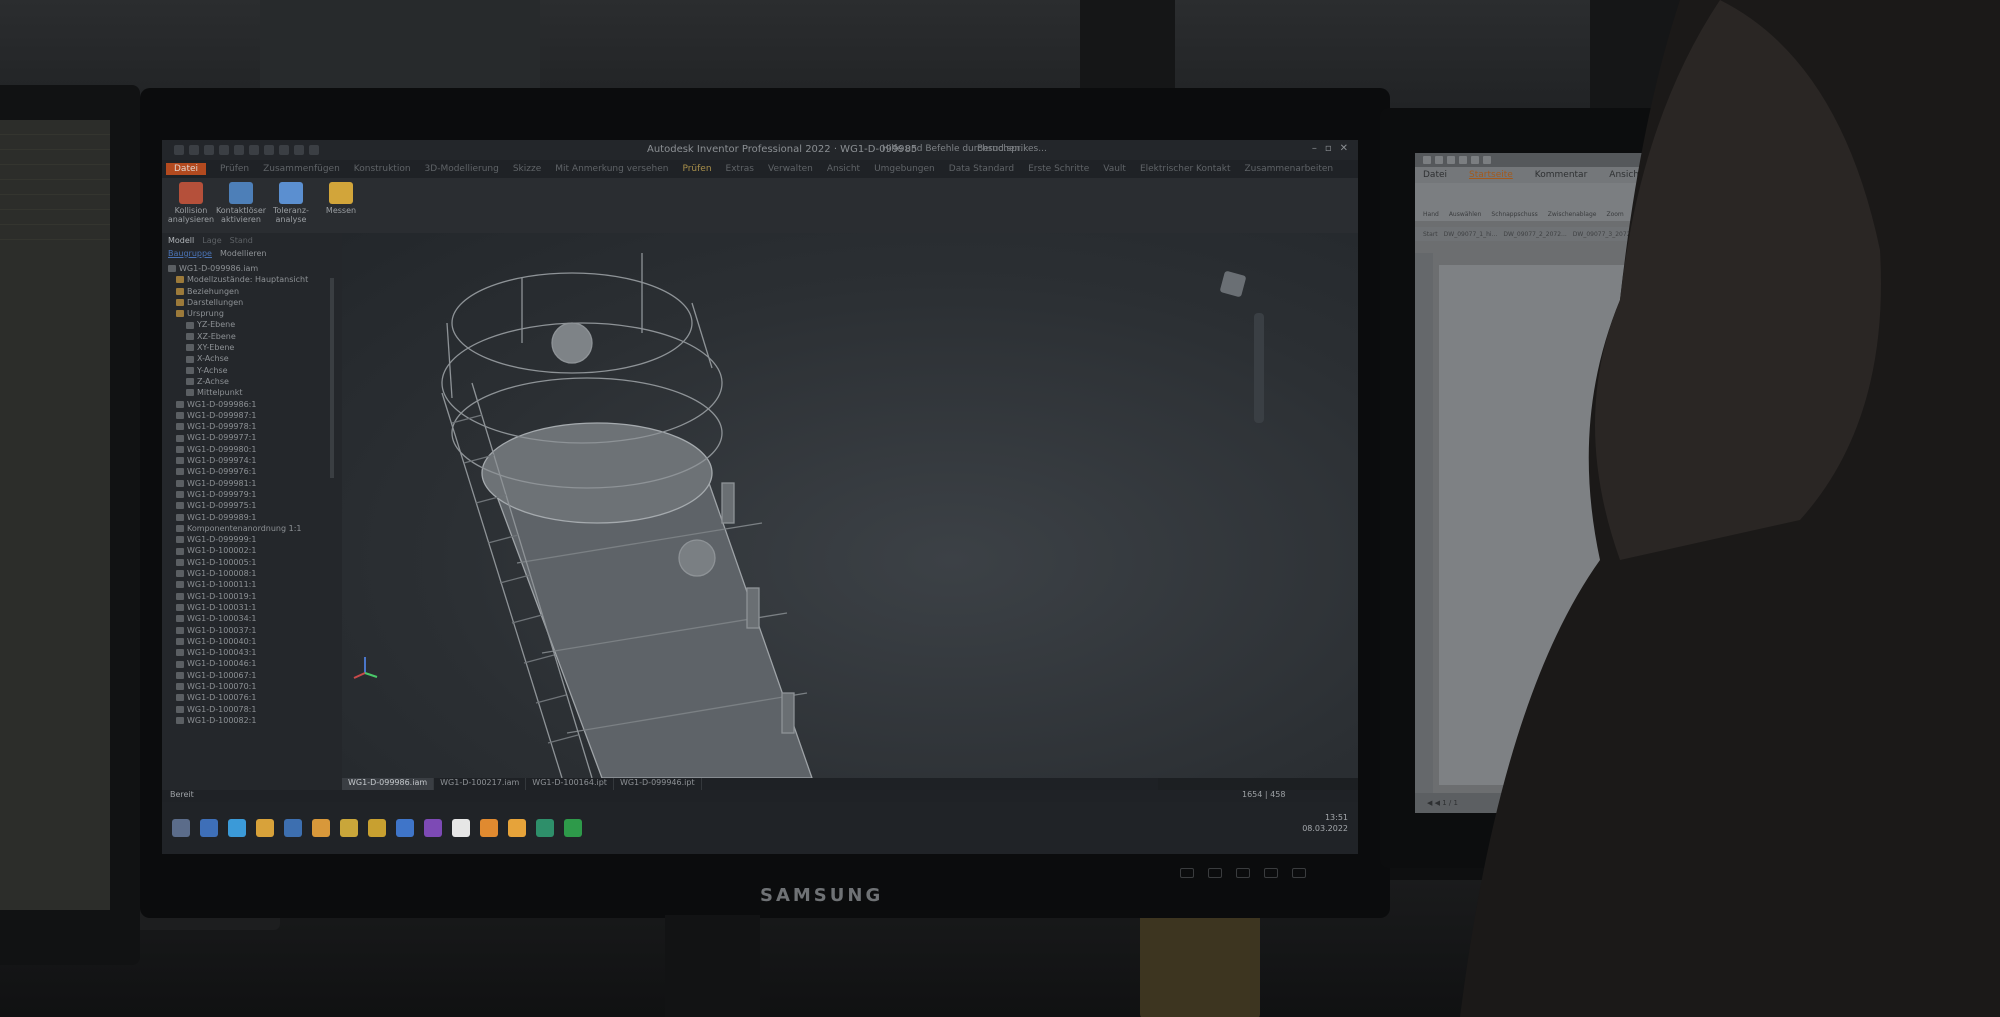  What do you see at coordinates (252, 505) in the screenshot?
I see `tree-item: WG1-D-099975:1` at bounding box center [252, 505].